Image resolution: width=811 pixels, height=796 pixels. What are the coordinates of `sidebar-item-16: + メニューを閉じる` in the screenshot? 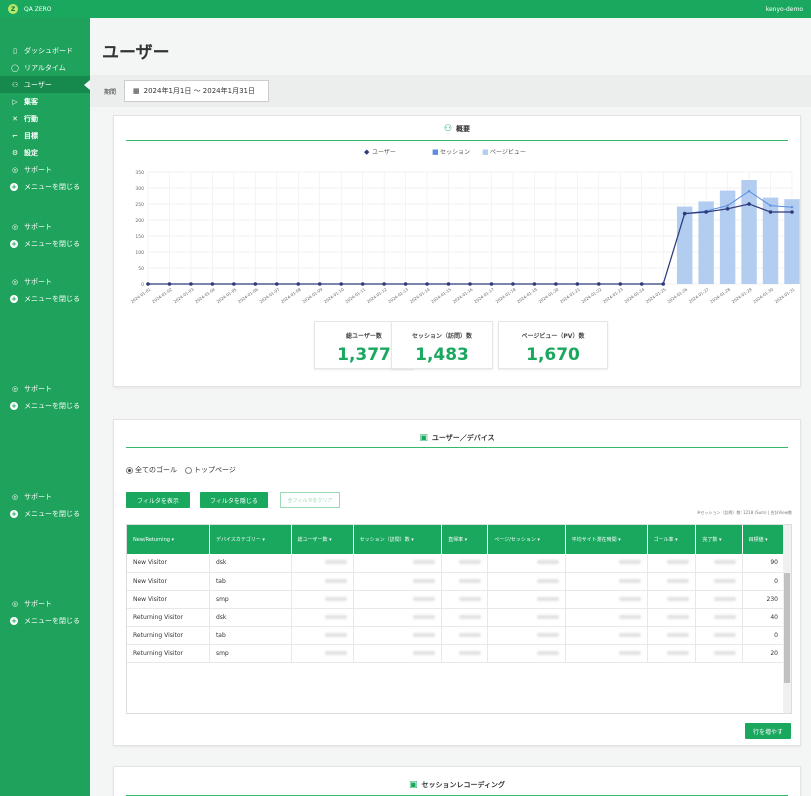 It's located at (45, 513).